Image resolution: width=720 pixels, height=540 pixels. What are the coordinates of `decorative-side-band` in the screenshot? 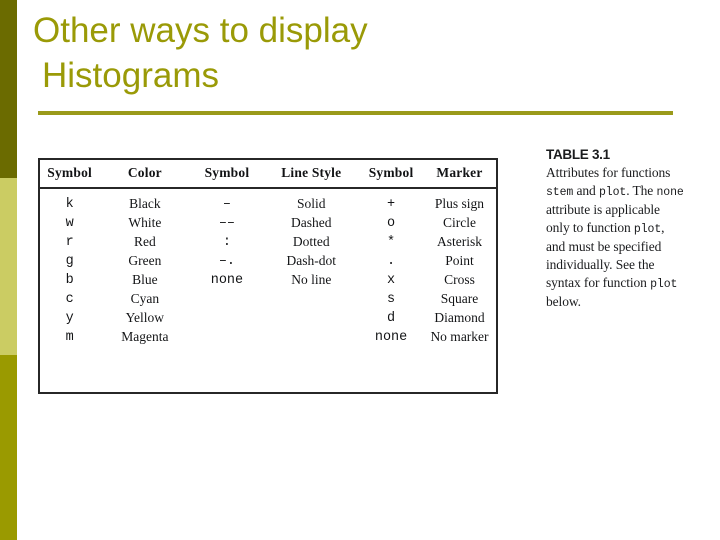 It's located at (8, 270).